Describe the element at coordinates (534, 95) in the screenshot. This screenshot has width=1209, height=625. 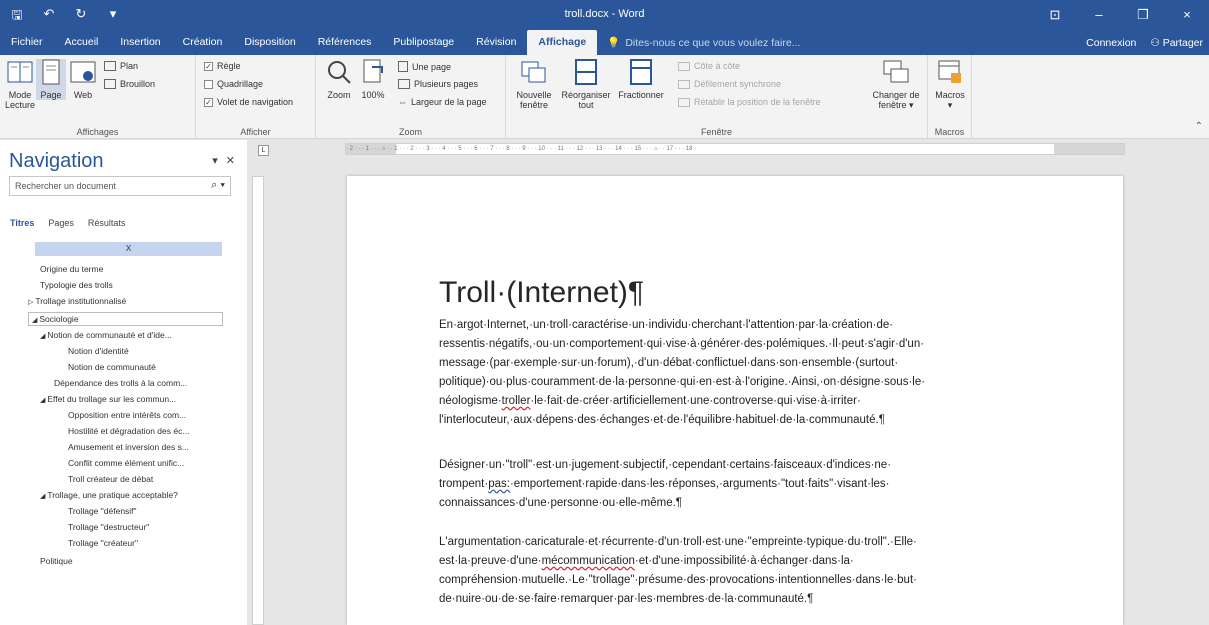
I see `nouvelle-label-1: Nouvelle` at that location.